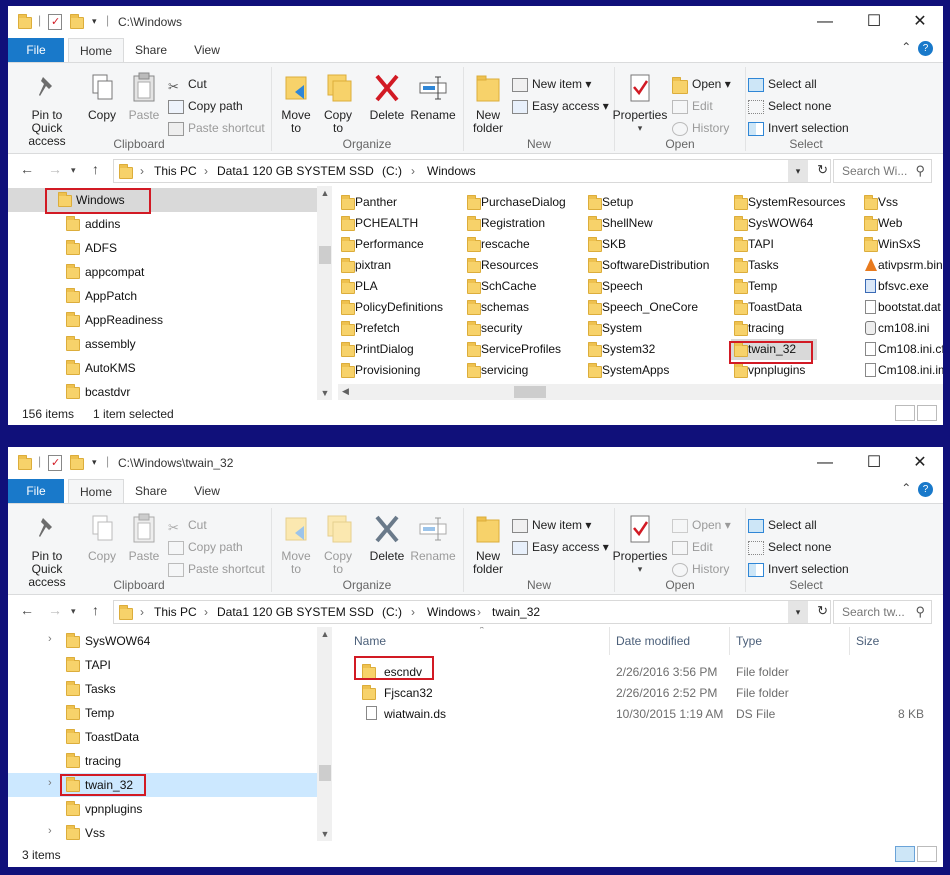 This screenshot has height=875, width=950. I want to click on folder-item: Performance, so click(398, 244).